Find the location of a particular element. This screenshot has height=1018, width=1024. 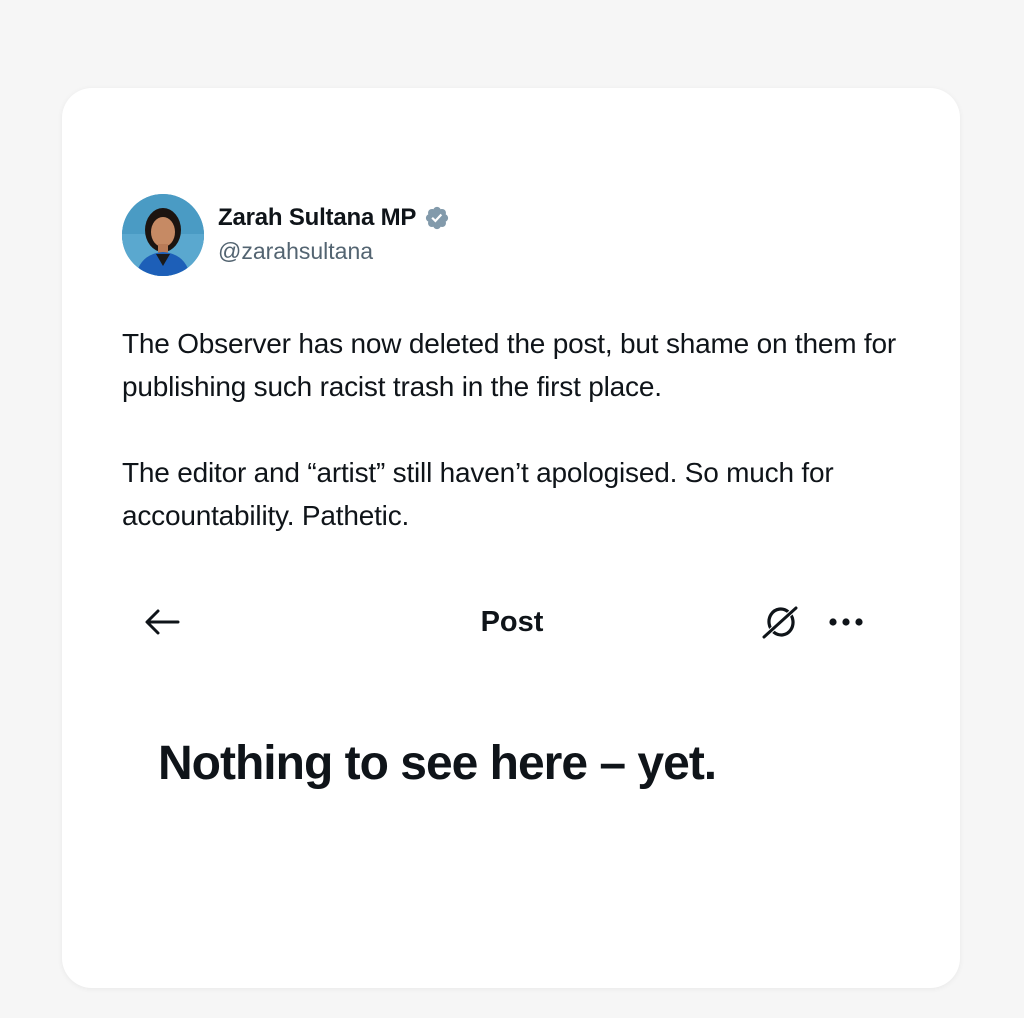

empty-state-heading: Nothing to see here – yet. is located at coordinates (437, 763).